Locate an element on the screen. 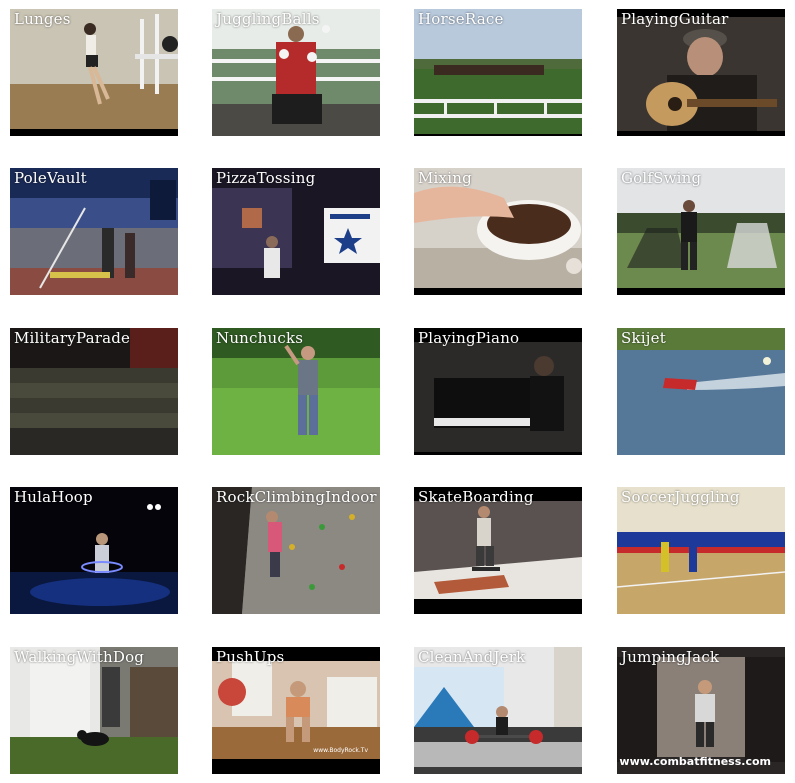  tile-label: PlayingPiano is located at coordinates (469, 338).